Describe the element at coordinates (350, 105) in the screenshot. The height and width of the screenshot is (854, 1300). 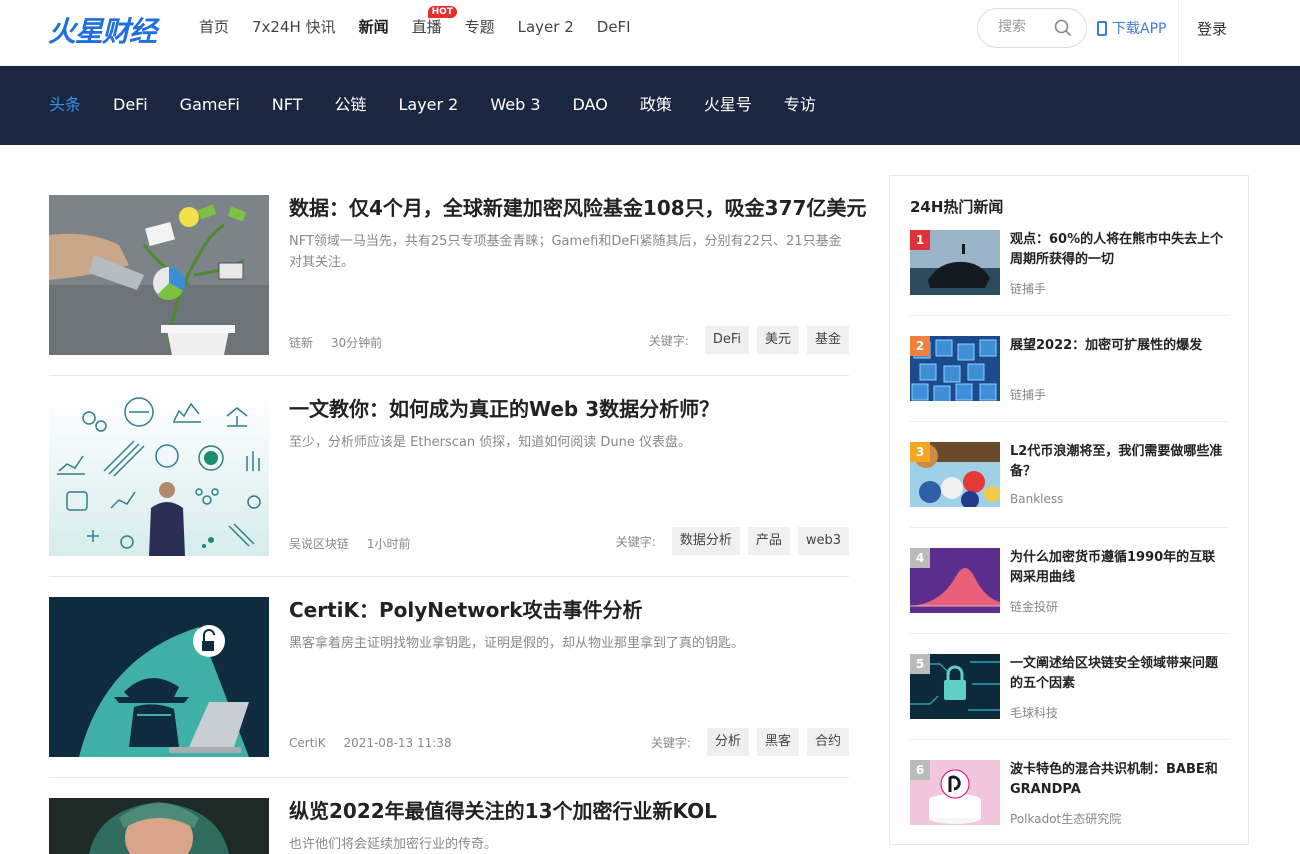
I see `category-public-chain: 公链` at that location.